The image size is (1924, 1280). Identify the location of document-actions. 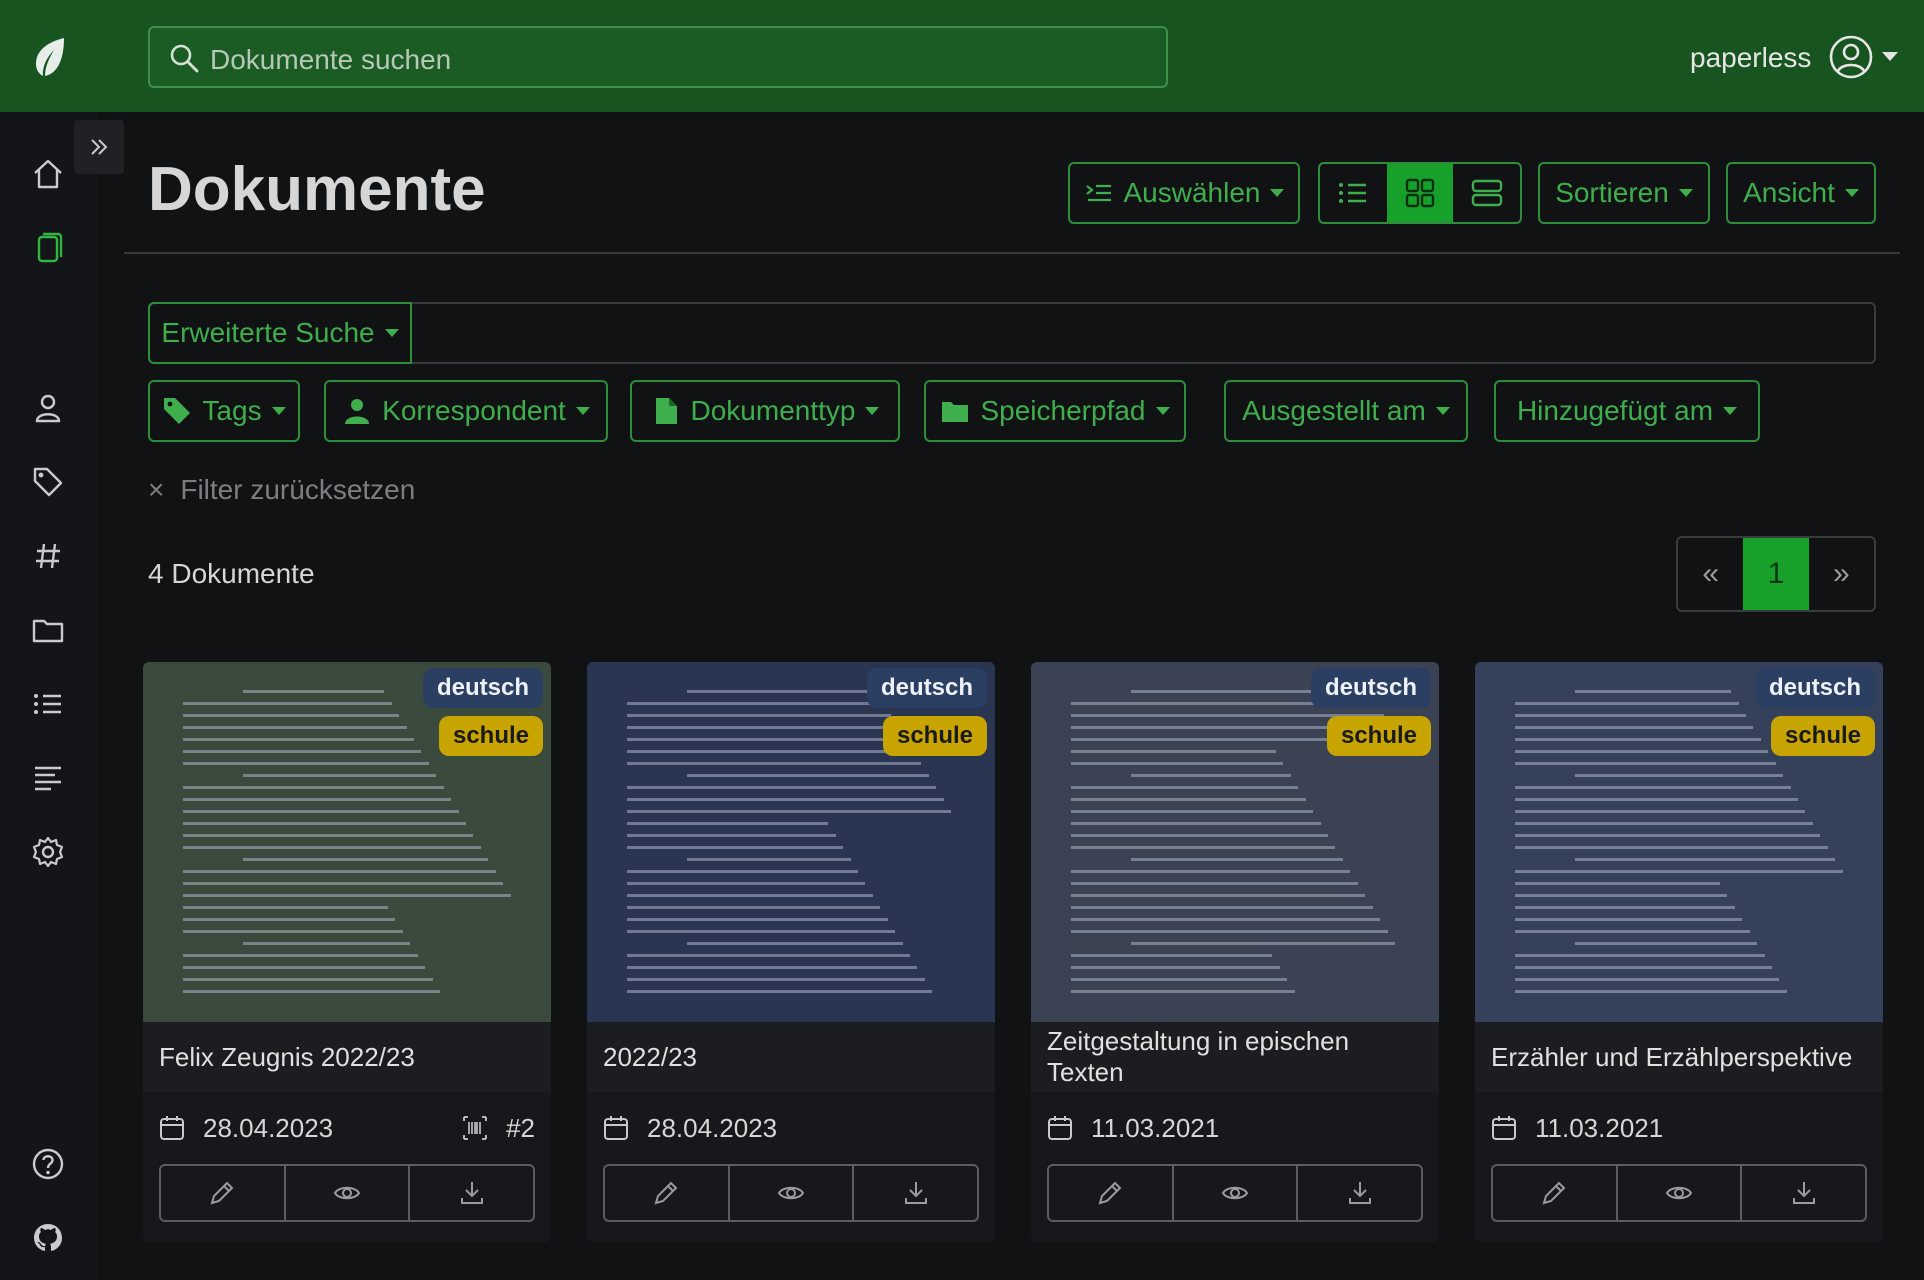
(347, 1193).